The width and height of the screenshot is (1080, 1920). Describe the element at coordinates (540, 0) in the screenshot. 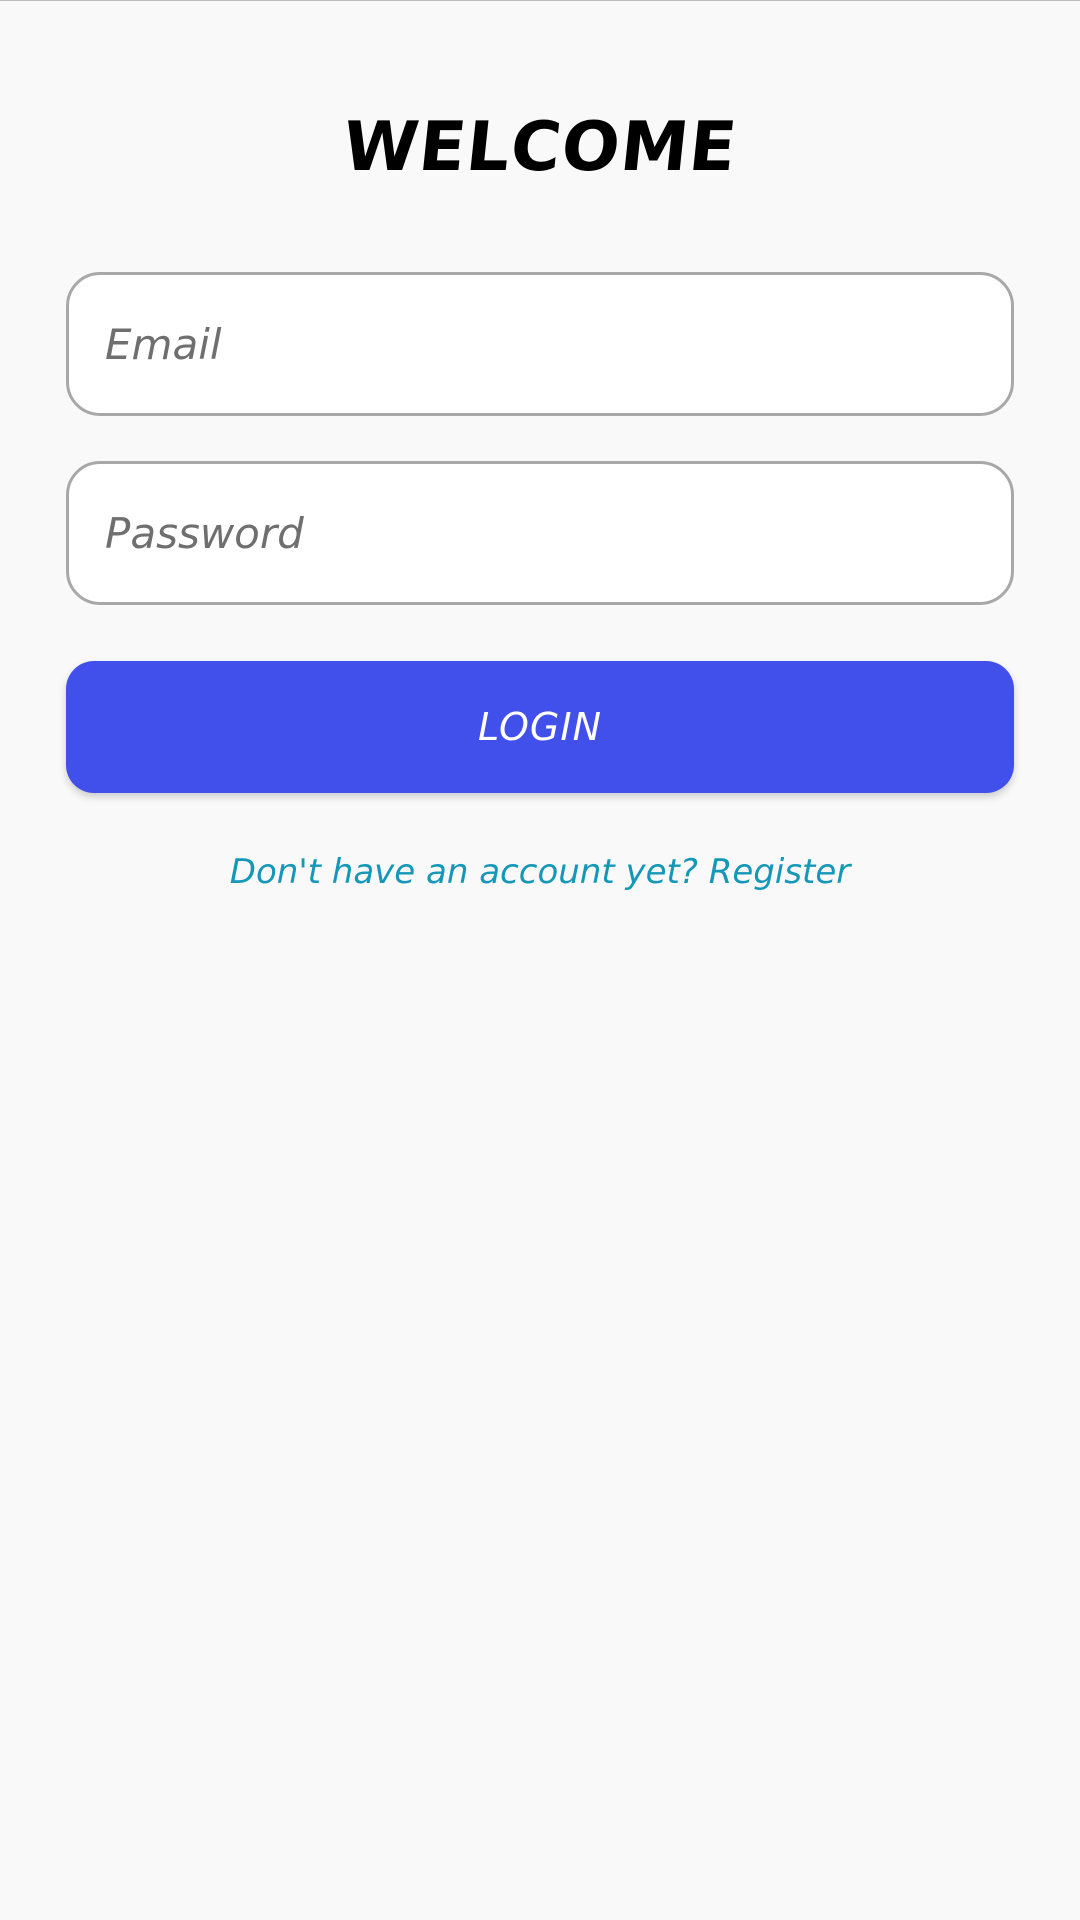

I see `top-divider` at that location.